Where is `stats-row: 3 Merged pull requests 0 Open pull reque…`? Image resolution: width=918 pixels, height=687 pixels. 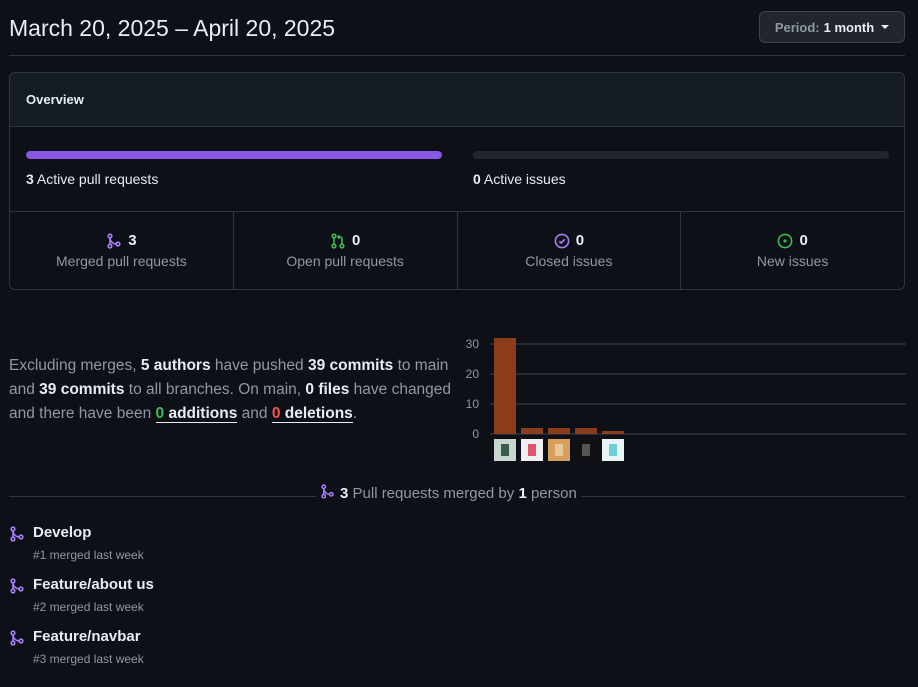
stats-row: 3 Merged pull requests 0 Open pull reque… is located at coordinates (457, 250).